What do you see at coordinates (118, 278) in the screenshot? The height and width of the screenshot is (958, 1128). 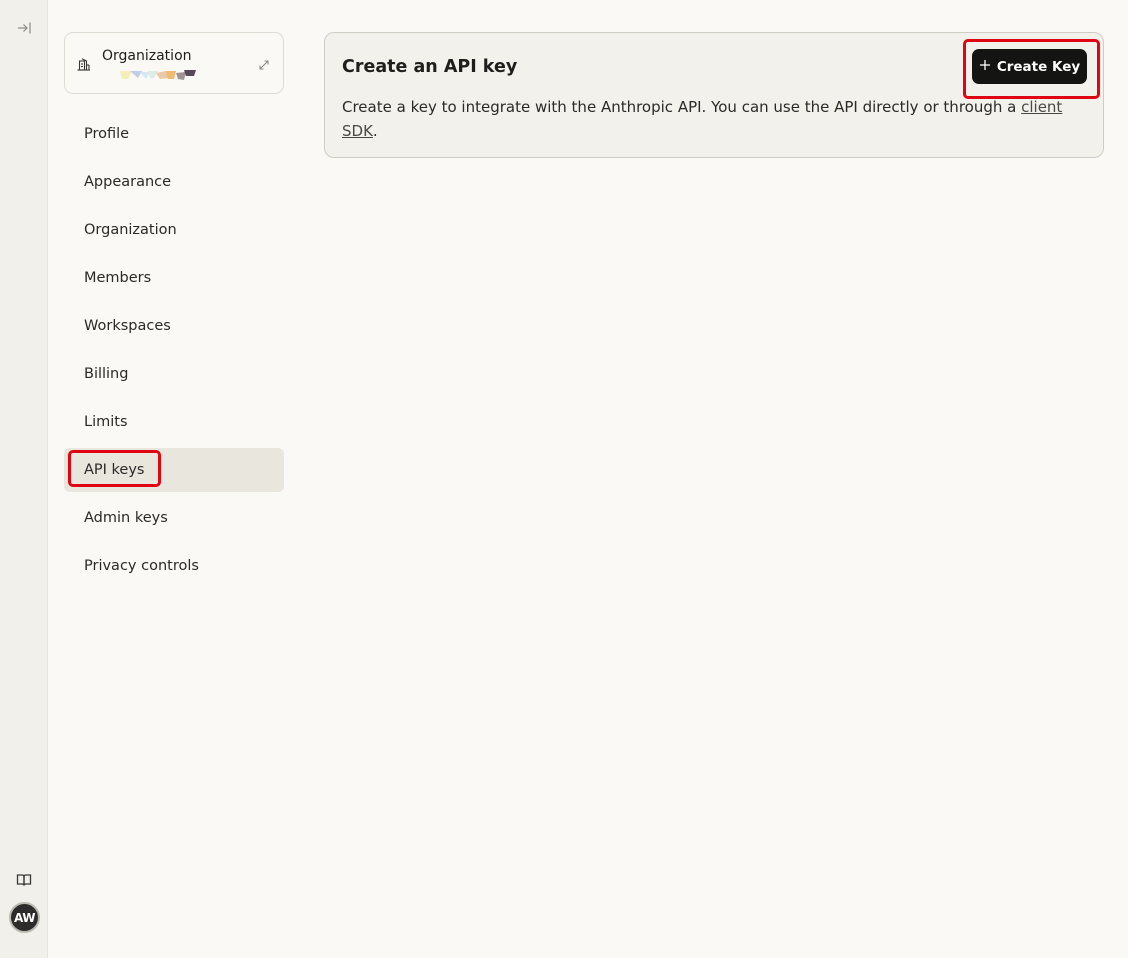 I see `nav-item-label: Members` at bounding box center [118, 278].